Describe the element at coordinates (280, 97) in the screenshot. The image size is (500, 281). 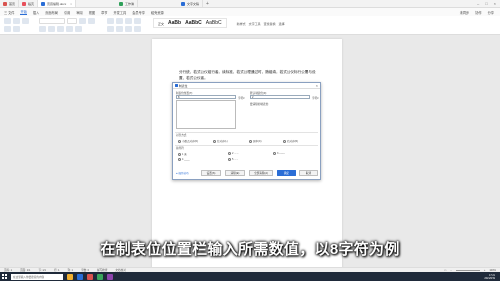
I see `default-tab-input: 2` at that location.